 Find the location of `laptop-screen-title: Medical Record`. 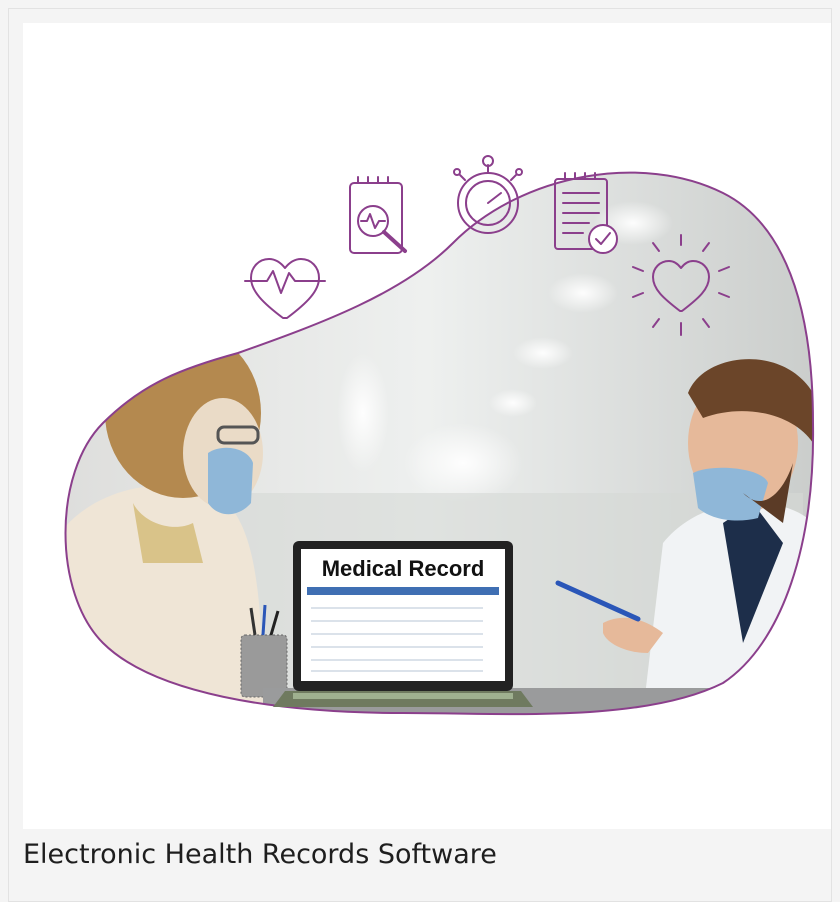

laptop-screen-title: Medical Record is located at coordinates (403, 568).